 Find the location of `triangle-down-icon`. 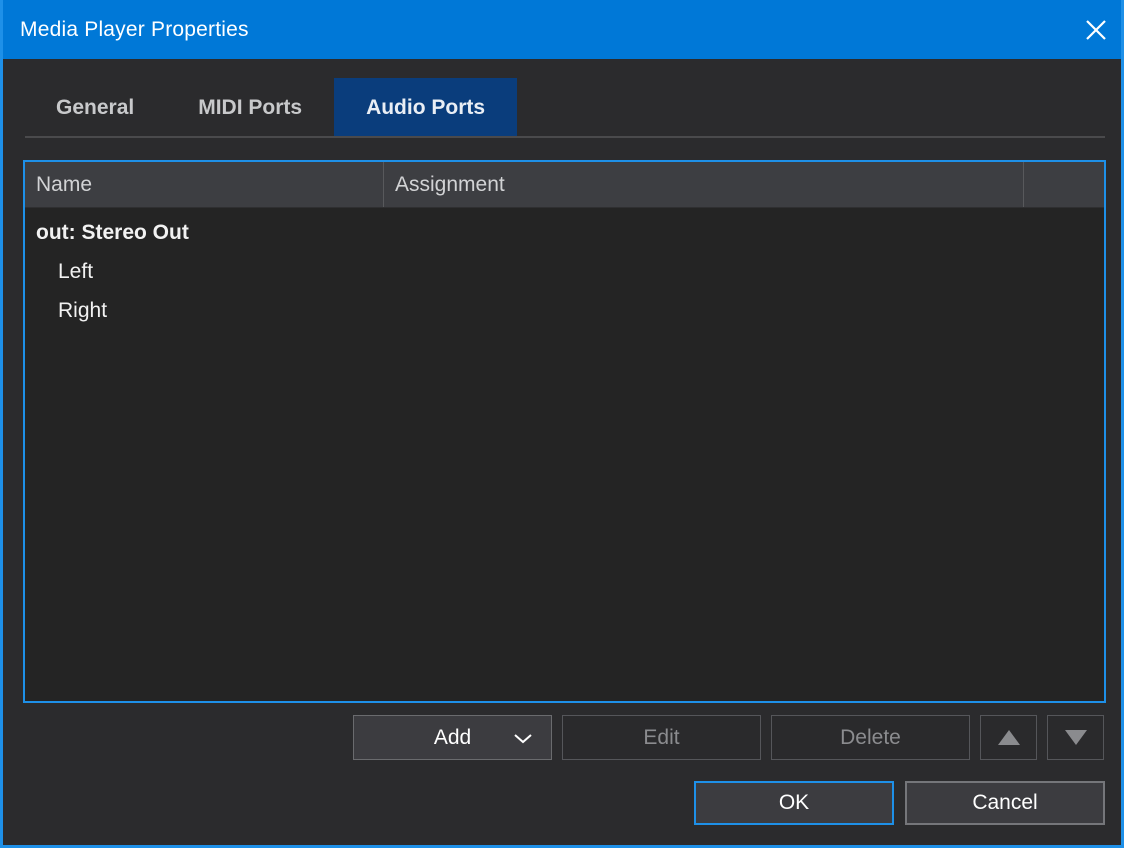

triangle-down-icon is located at coordinates (1075, 737).